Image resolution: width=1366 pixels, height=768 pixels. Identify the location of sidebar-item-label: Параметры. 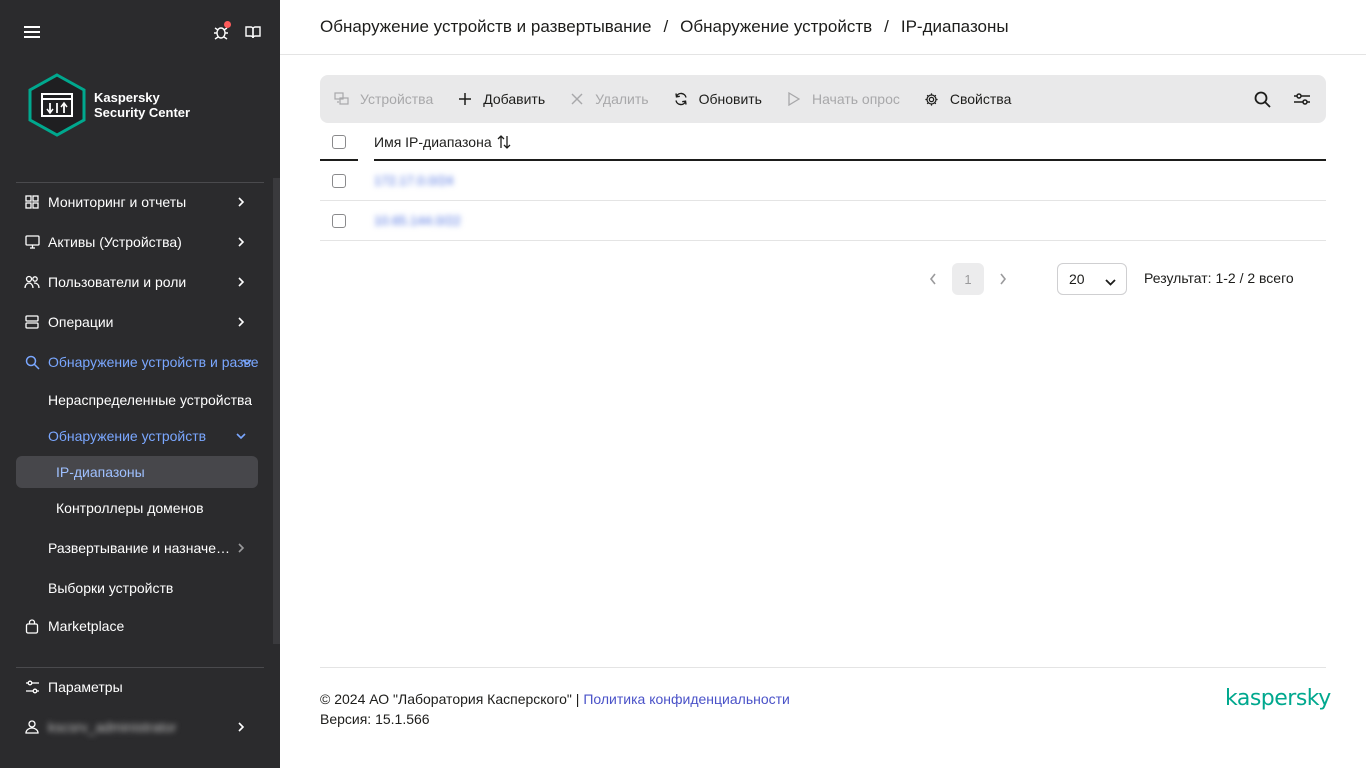
(85, 687).